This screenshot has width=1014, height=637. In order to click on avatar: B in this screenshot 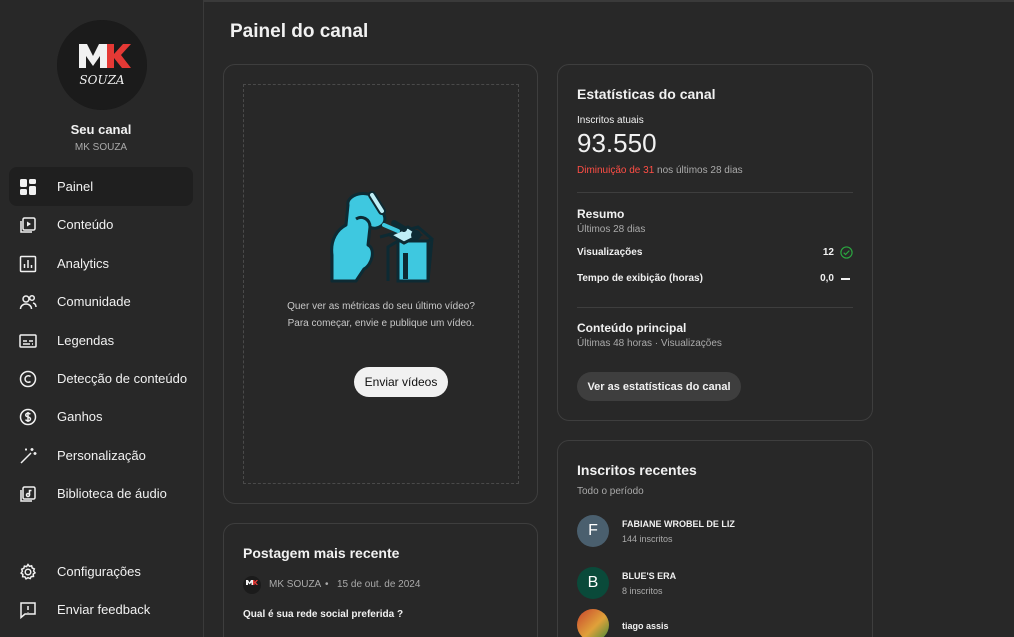, I will do `click(593, 583)`.